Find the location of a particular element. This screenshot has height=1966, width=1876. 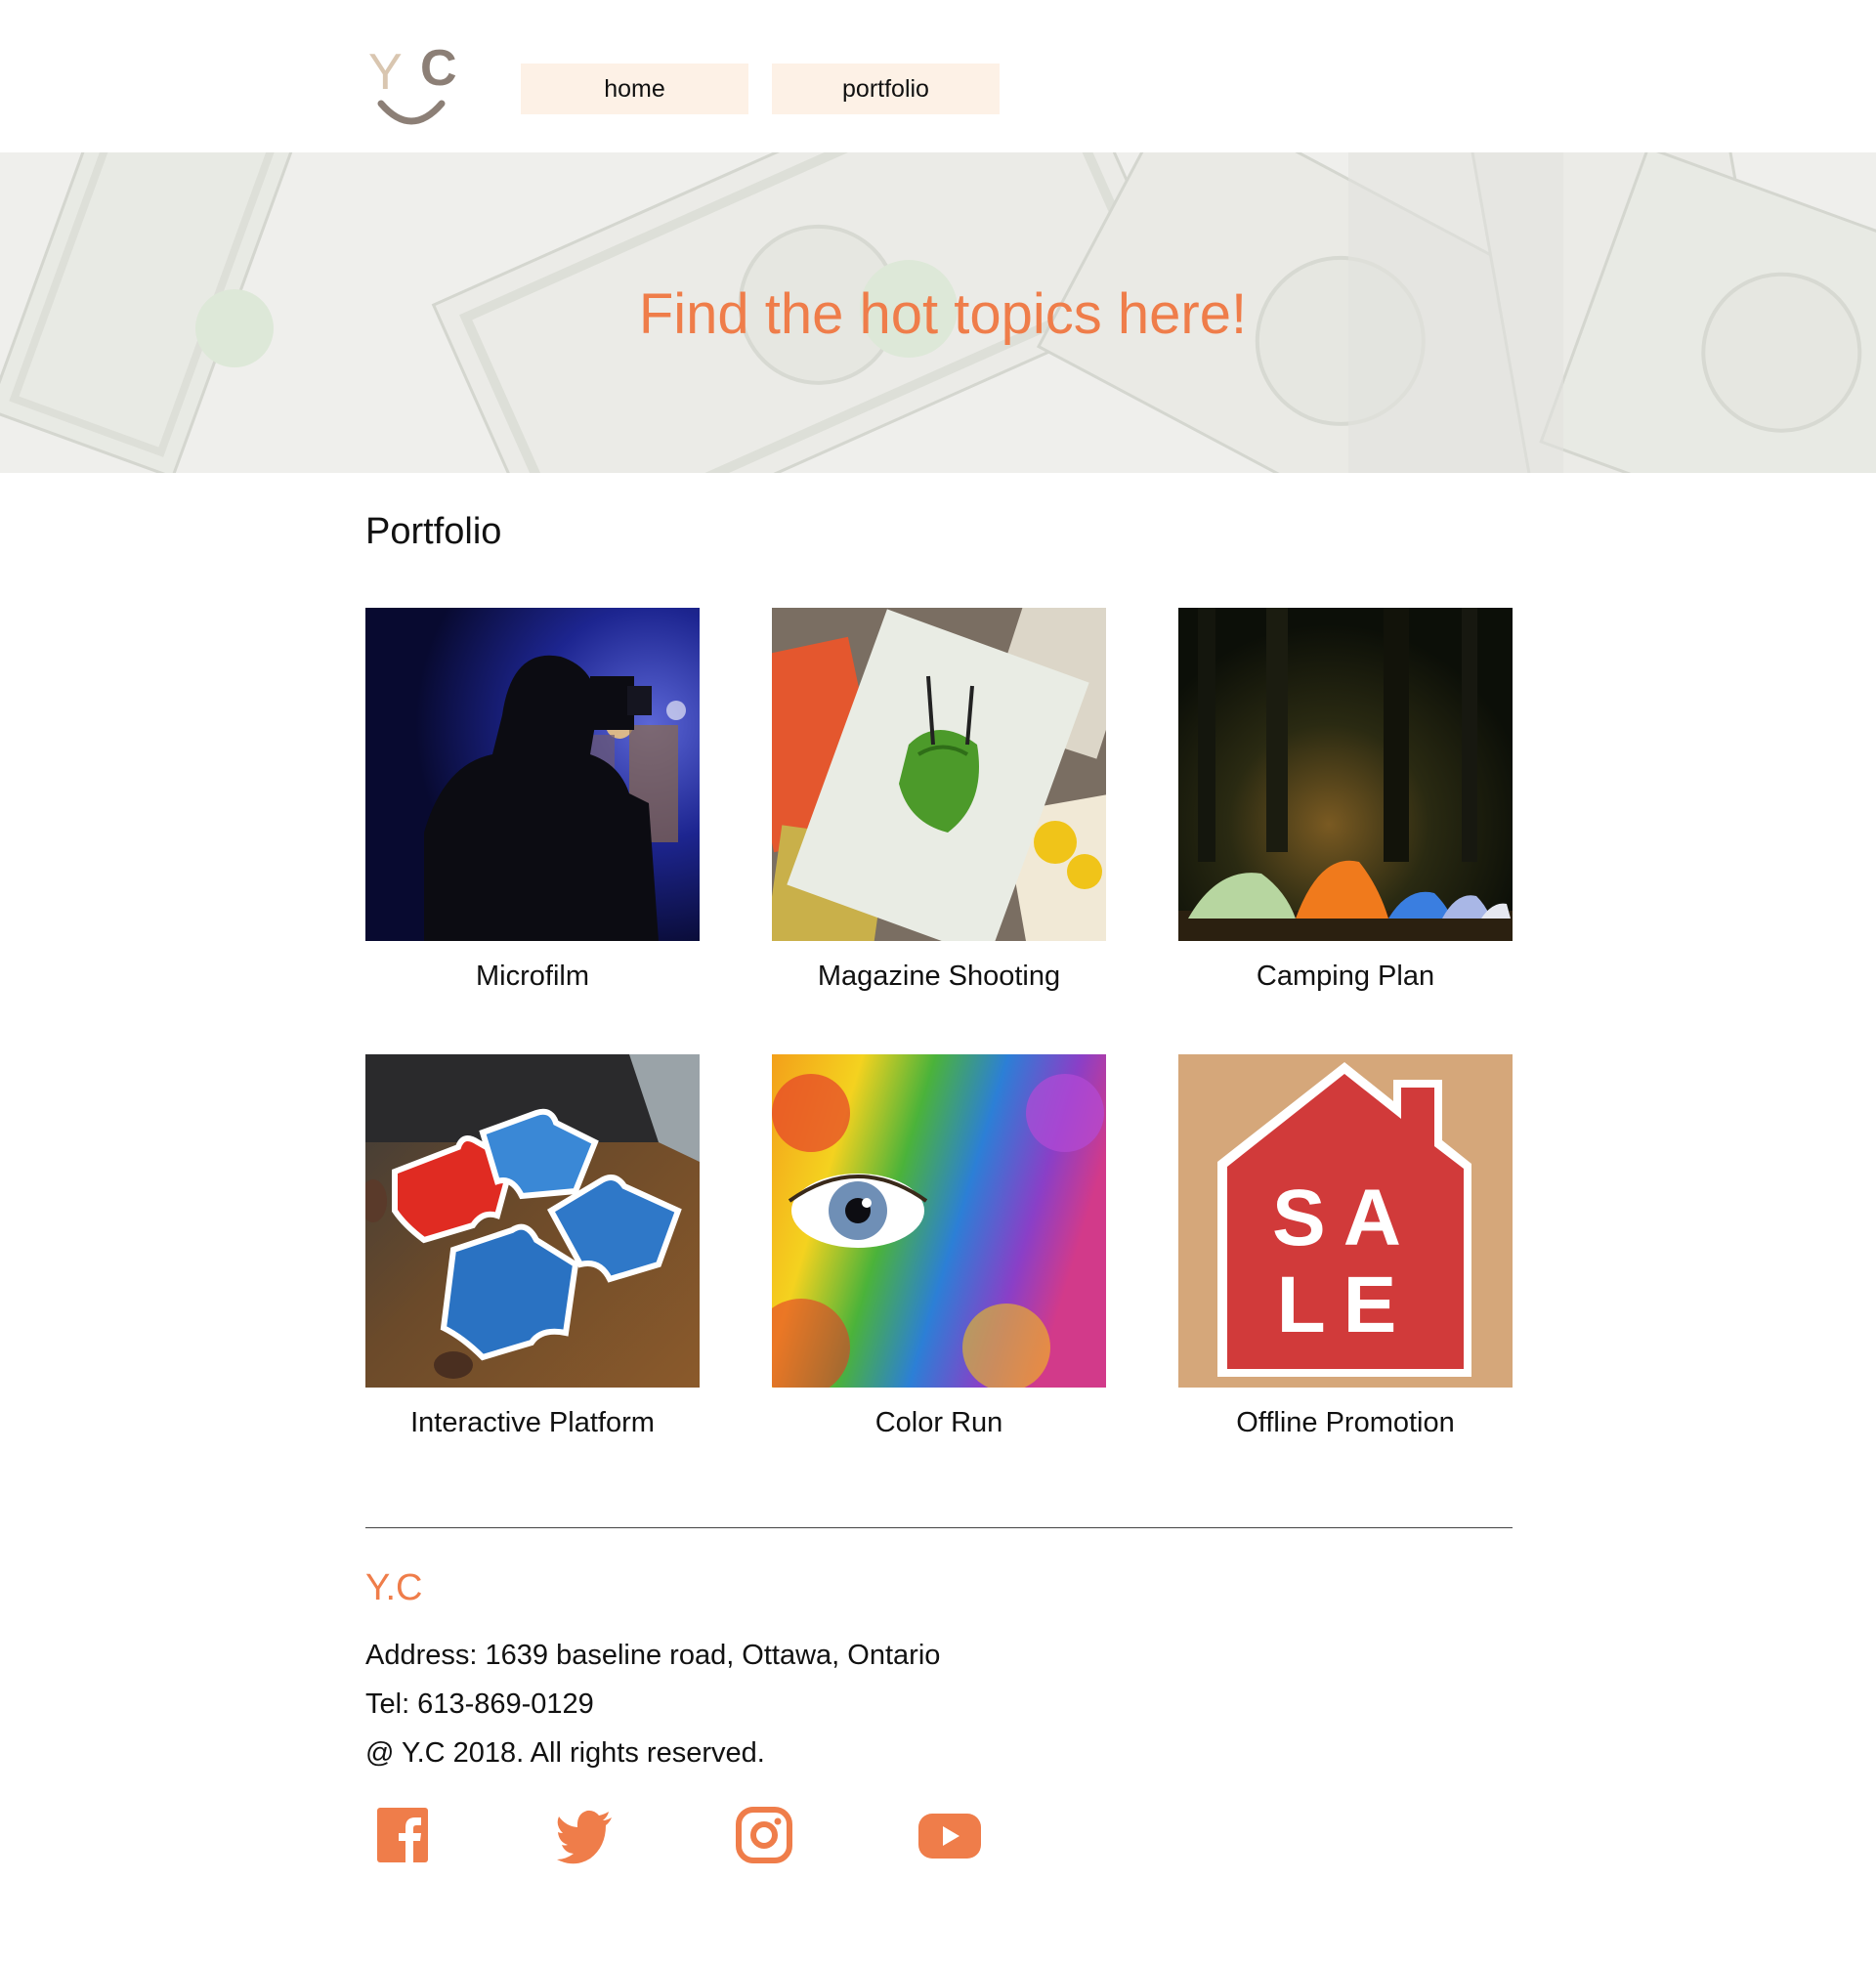

footer-copyright: @ Y.C 2018. All rights reserved. is located at coordinates (565, 1753).